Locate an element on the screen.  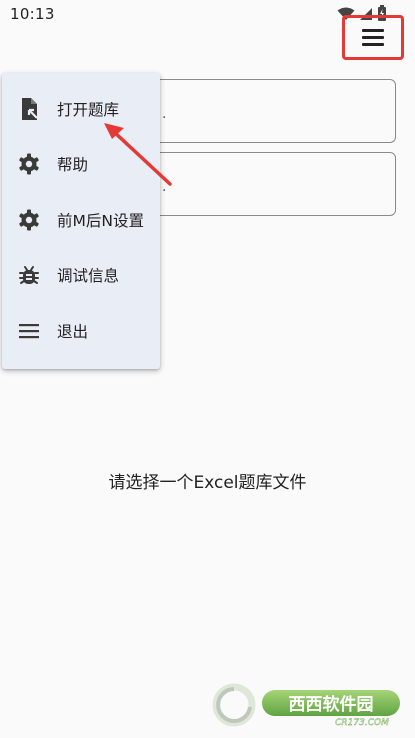
menu-item-debug-info: 调试信息 is located at coordinates (81, 275).